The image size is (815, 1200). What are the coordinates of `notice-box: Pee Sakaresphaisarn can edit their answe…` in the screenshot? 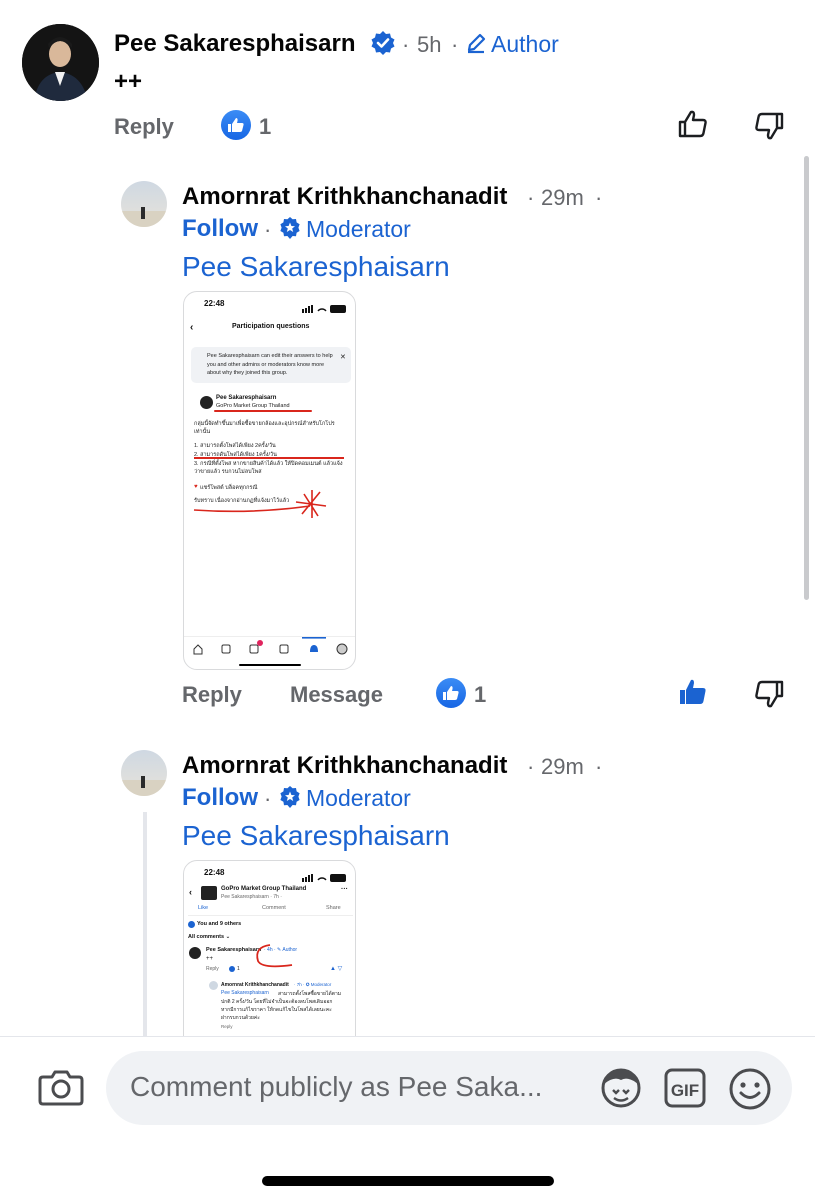 It's located at (271, 365).